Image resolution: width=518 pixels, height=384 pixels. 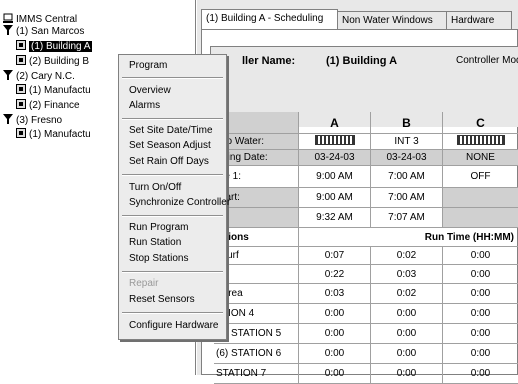 What do you see at coordinates (335, 274) in the screenshot?
I see `station-runtime: 0:22` at bounding box center [335, 274].